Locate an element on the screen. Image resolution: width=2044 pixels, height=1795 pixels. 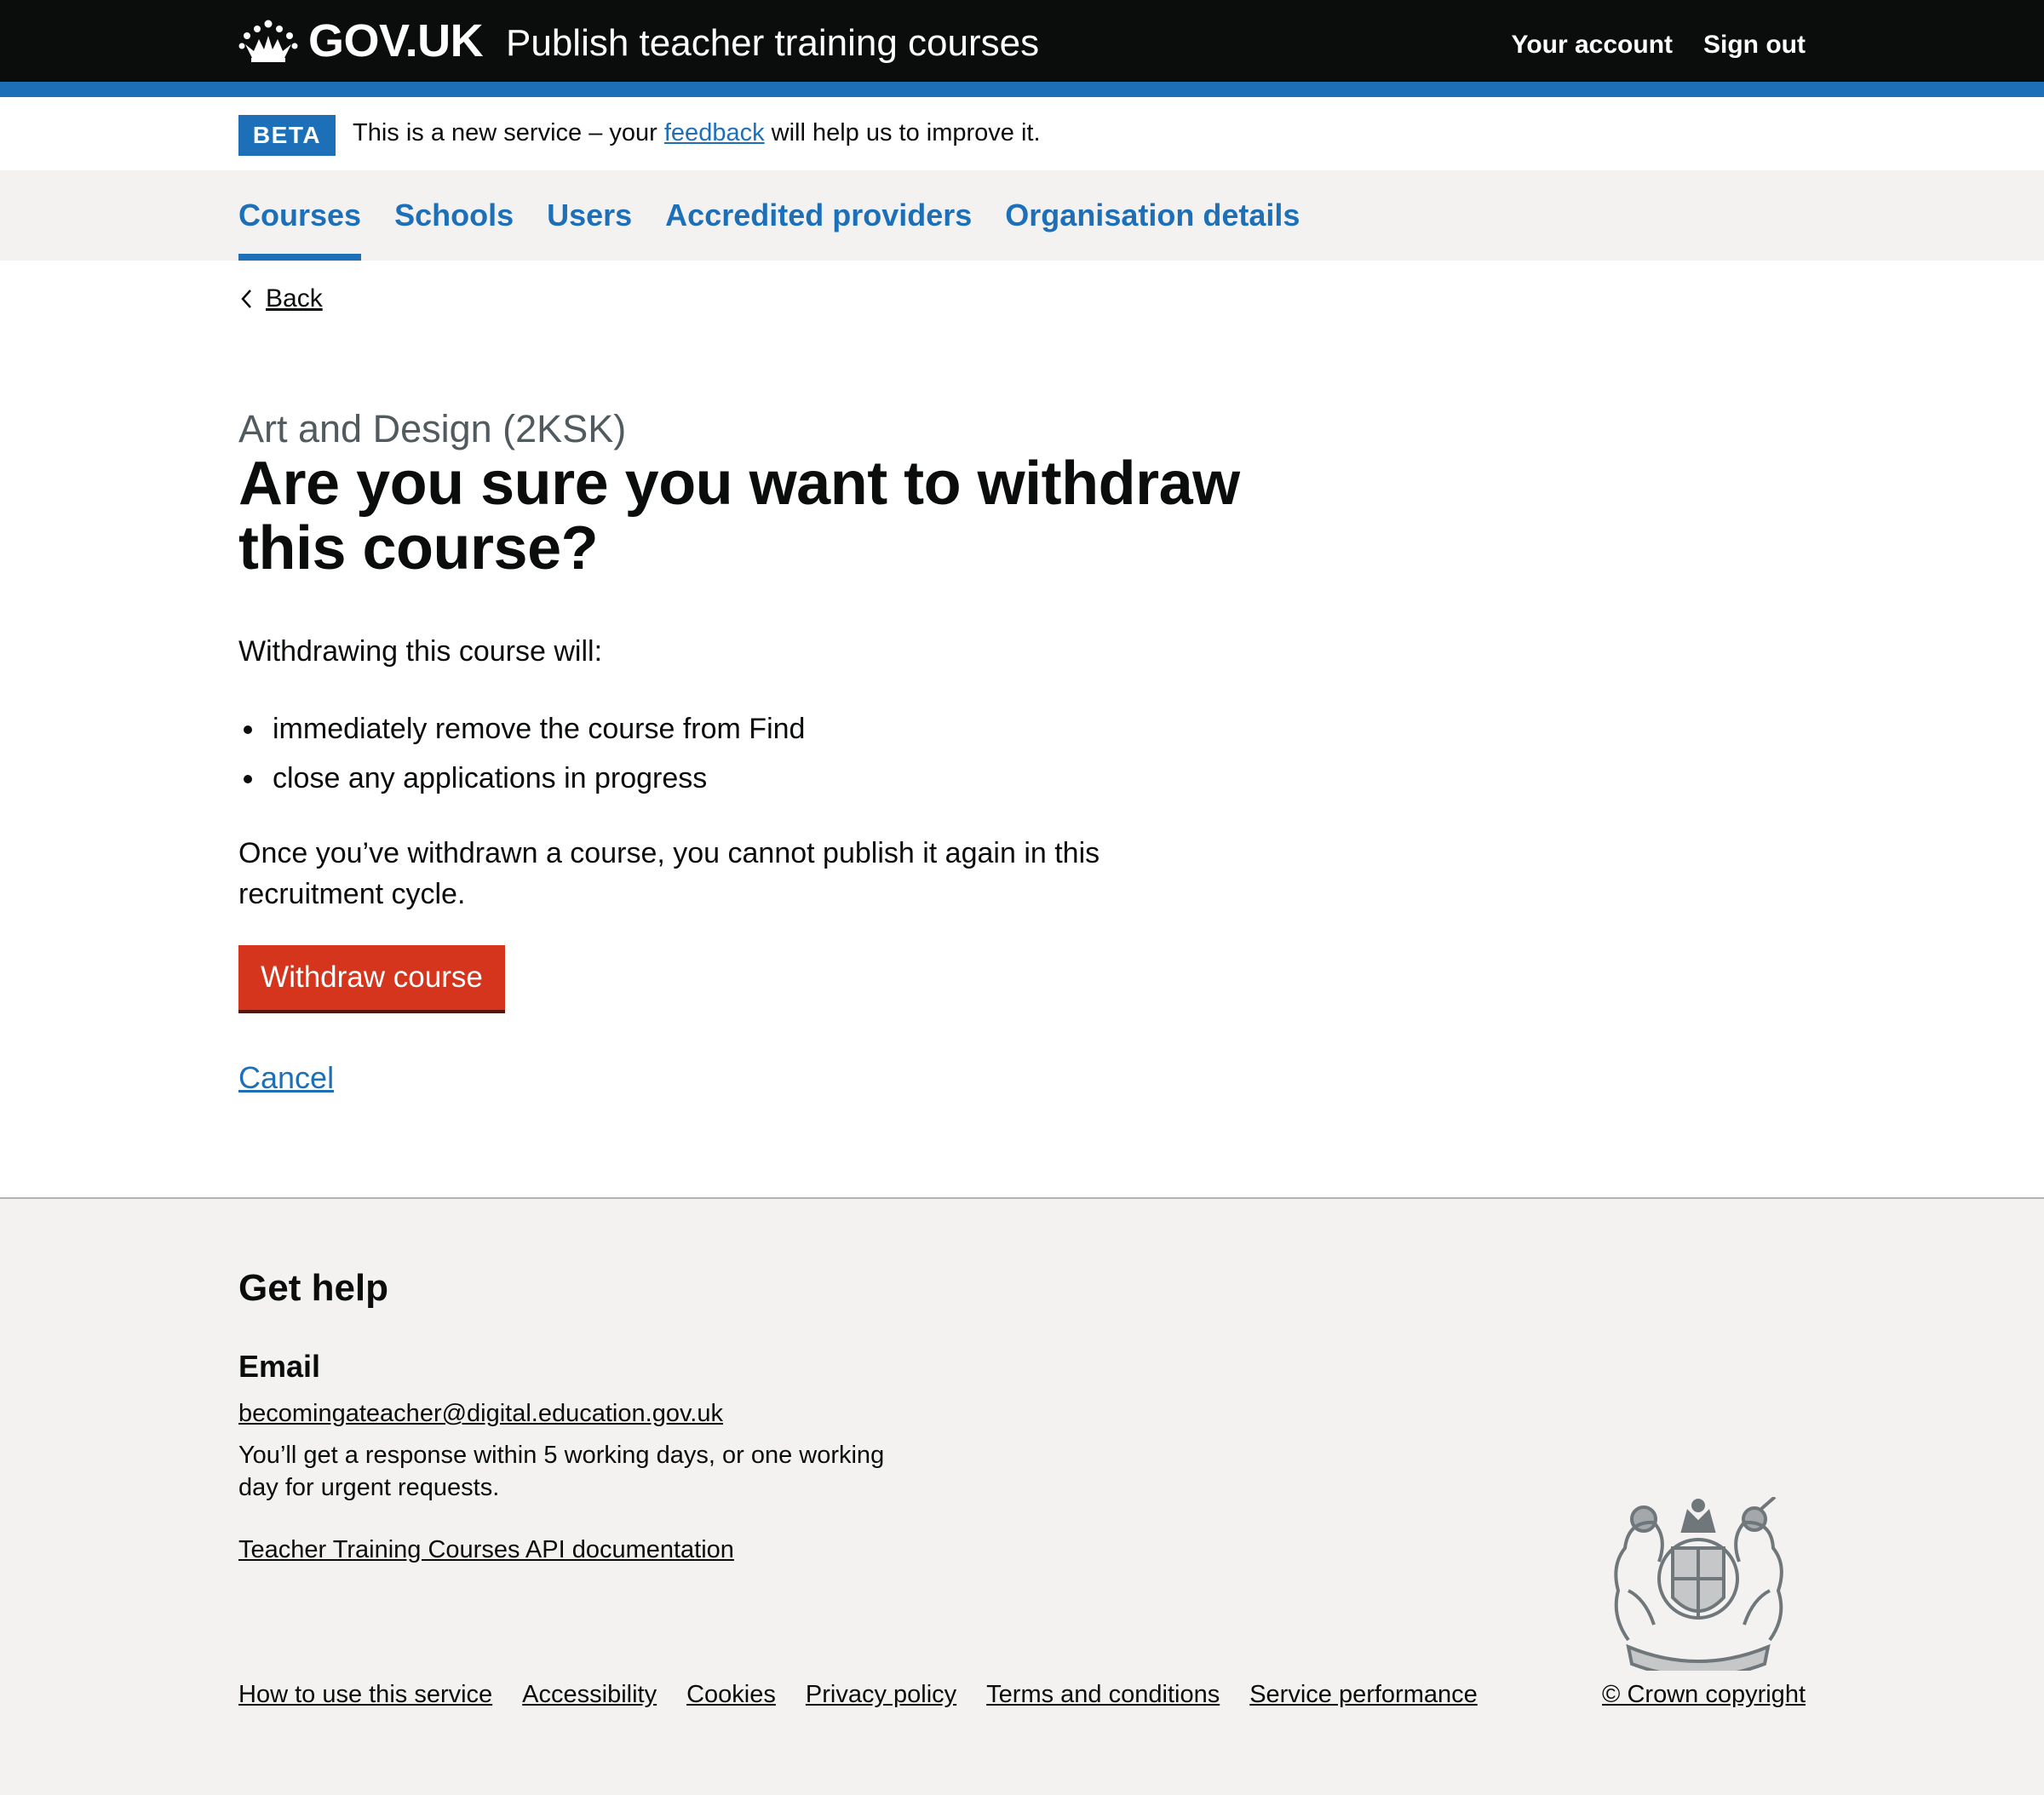
footer-link-accessibility: Accessibility is located at coordinates (589, 1695).